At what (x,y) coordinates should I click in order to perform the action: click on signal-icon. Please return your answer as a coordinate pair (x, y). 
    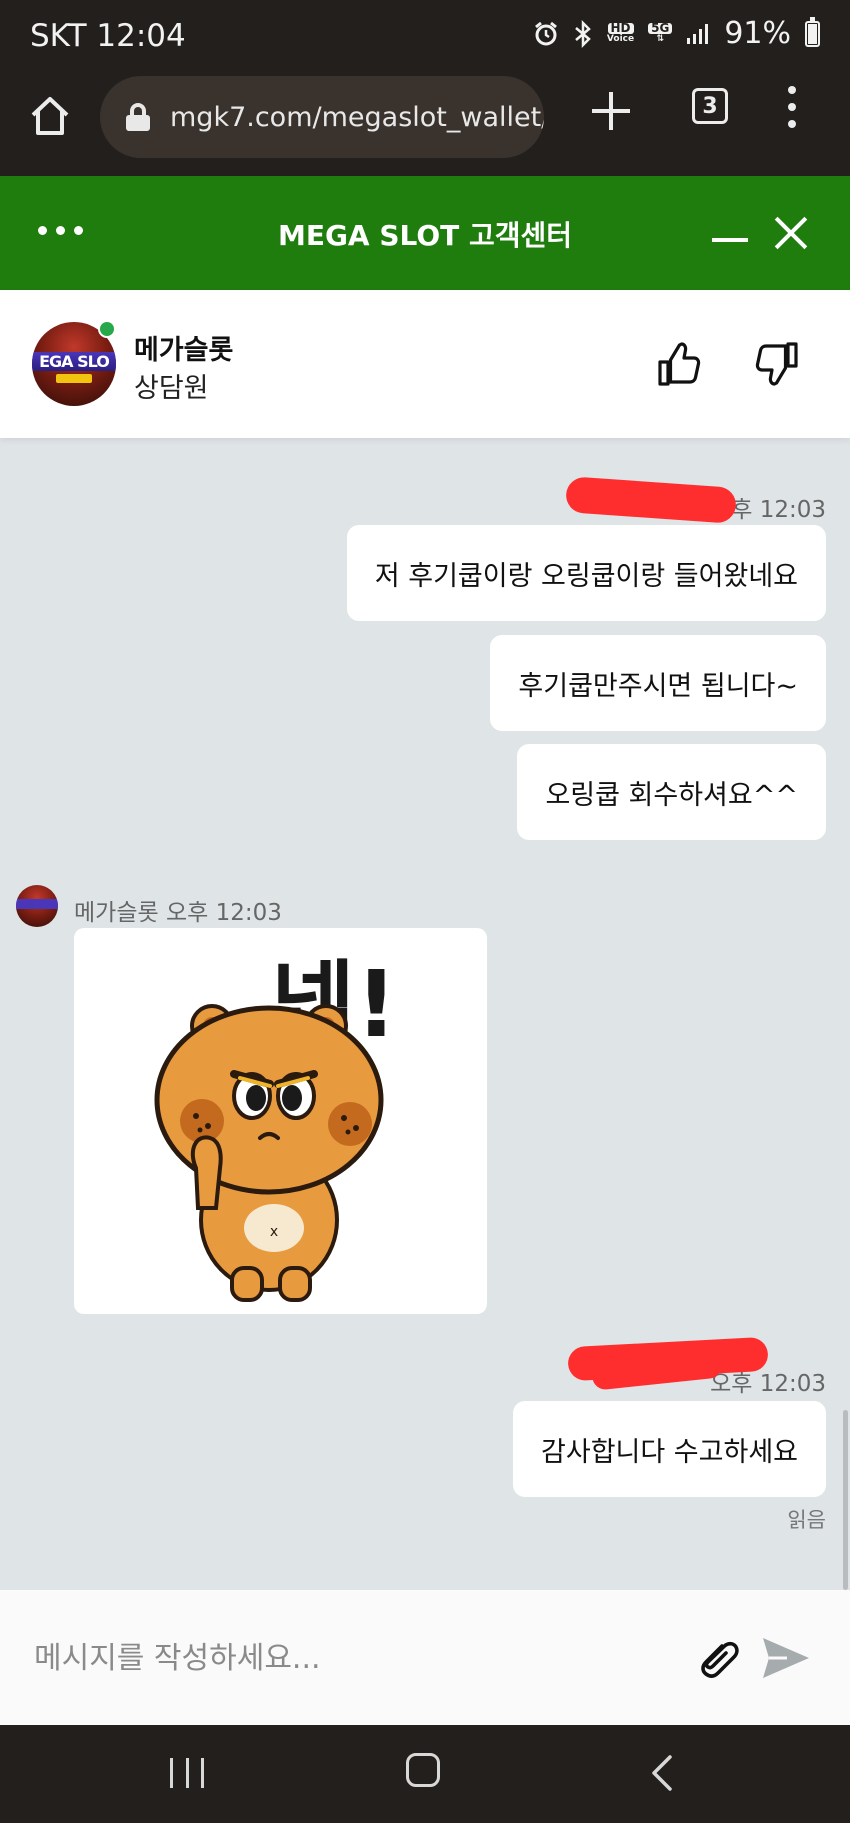
    Looking at the image, I should click on (698, 34).